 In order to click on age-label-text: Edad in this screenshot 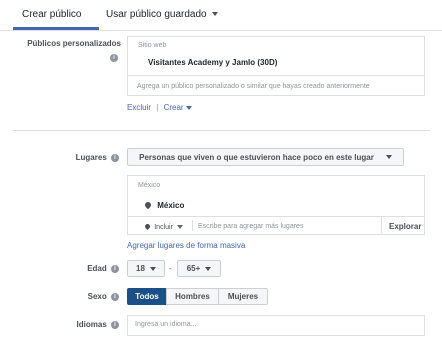, I will do `click(97, 268)`.